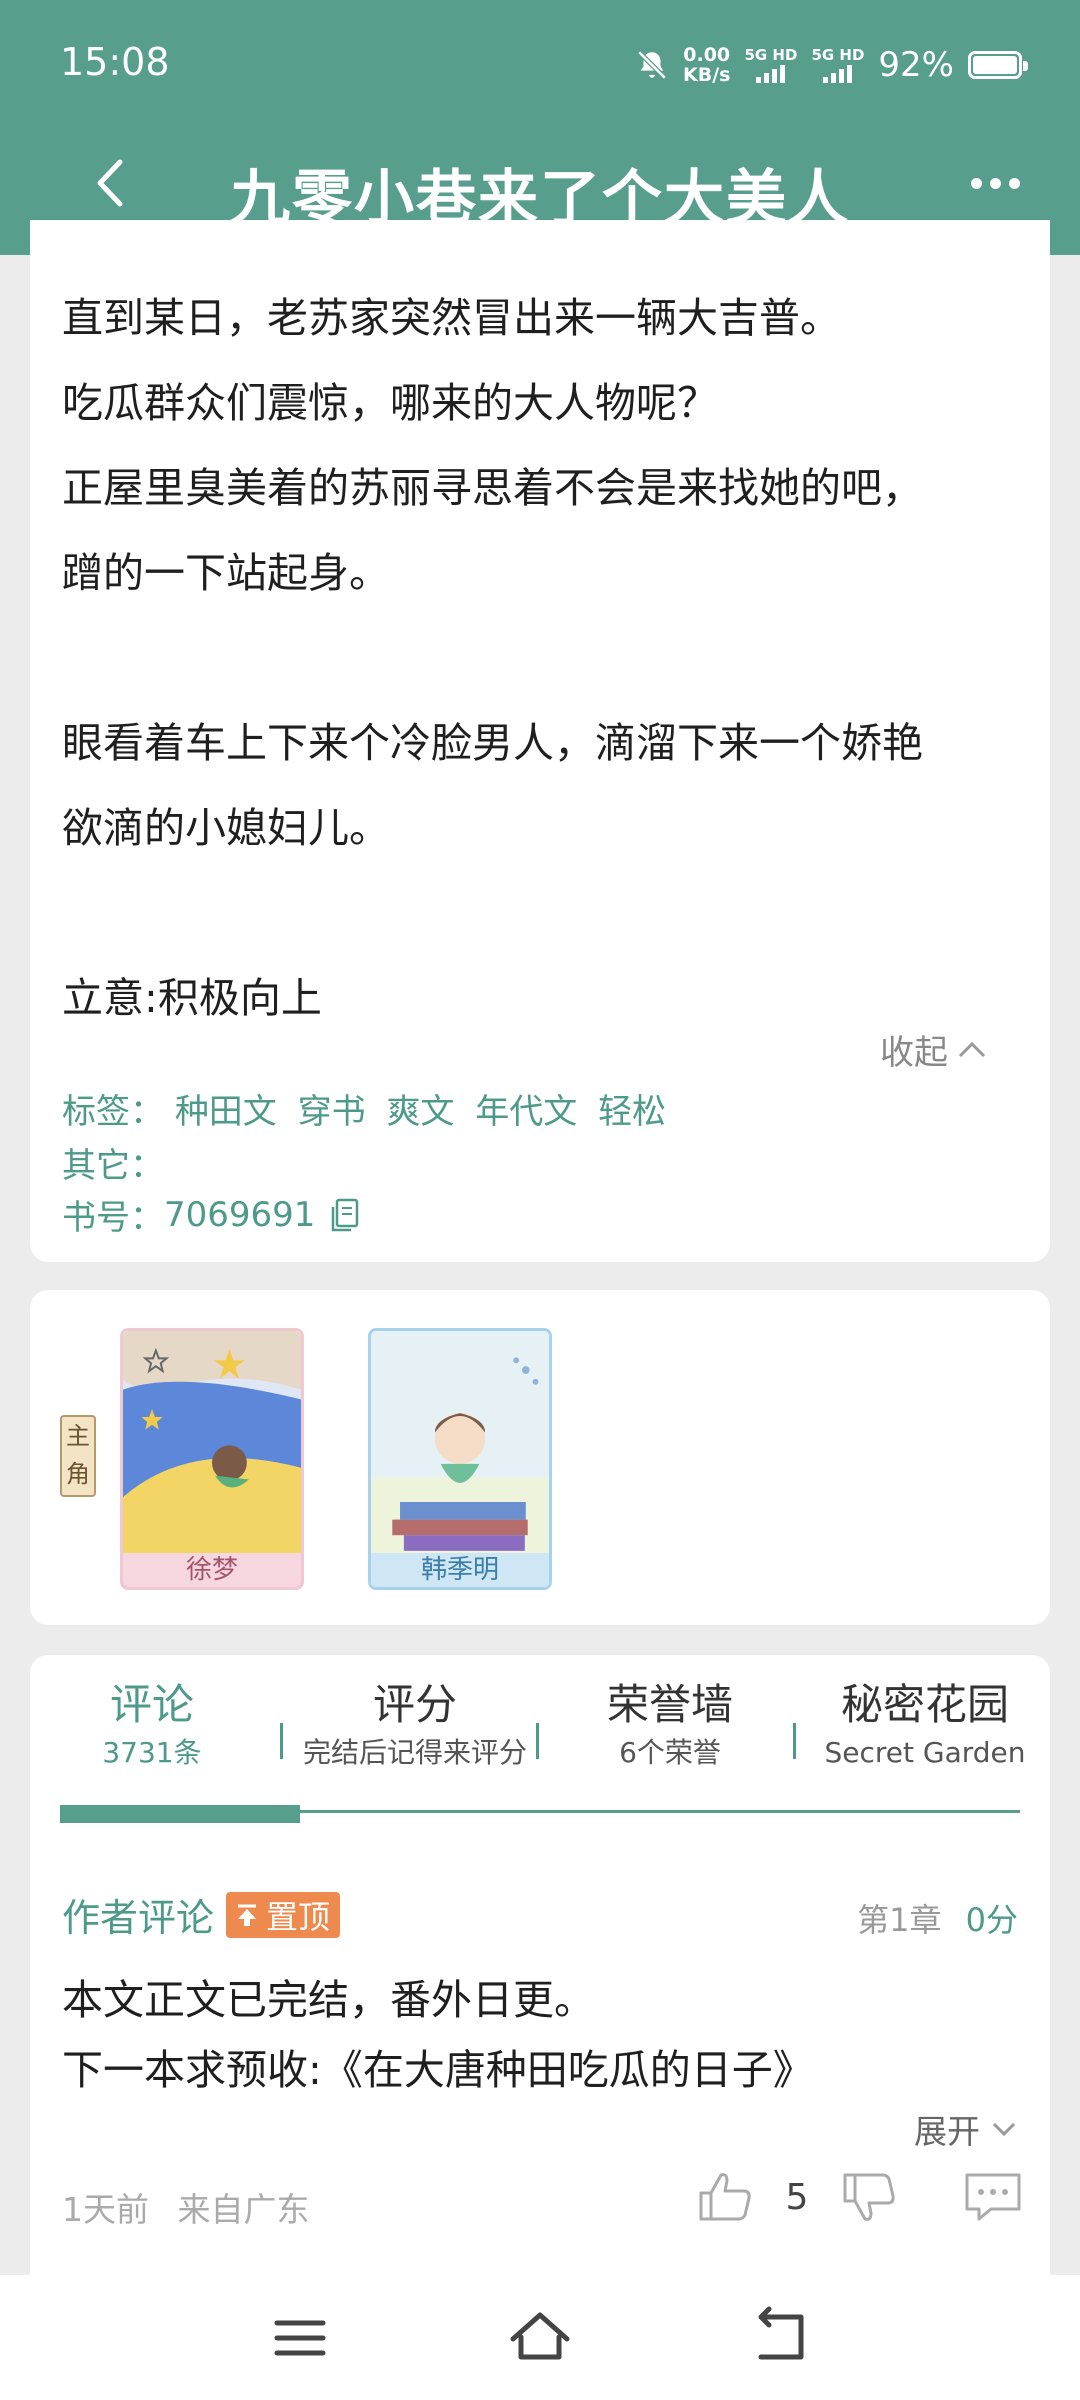  Describe the element at coordinates (540, 60) in the screenshot. I see `status-bar: 15:08 0.00 KB/s 5G HD 5G HD 92%` at that location.